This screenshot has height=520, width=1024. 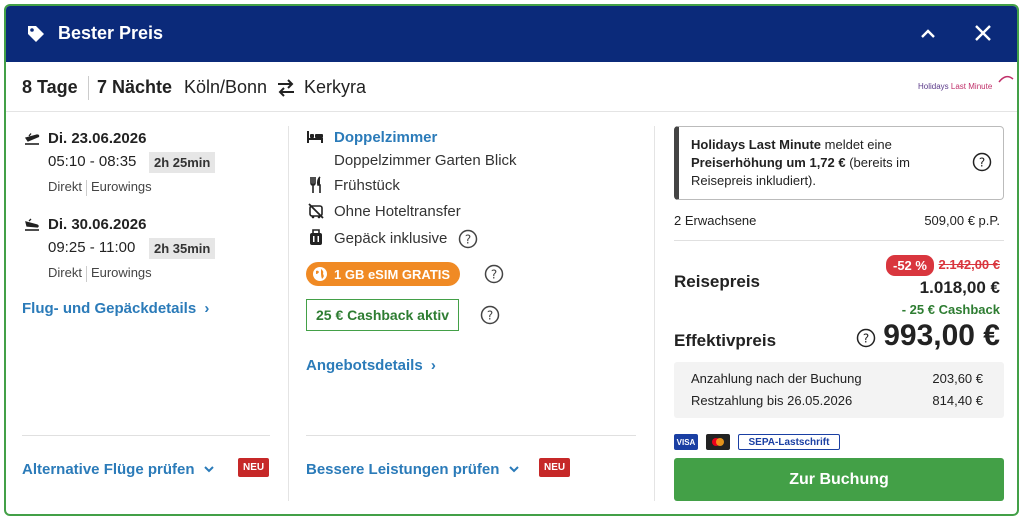 I want to click on return-meta: Direkt Eurowings, so click(x=100, y=273).